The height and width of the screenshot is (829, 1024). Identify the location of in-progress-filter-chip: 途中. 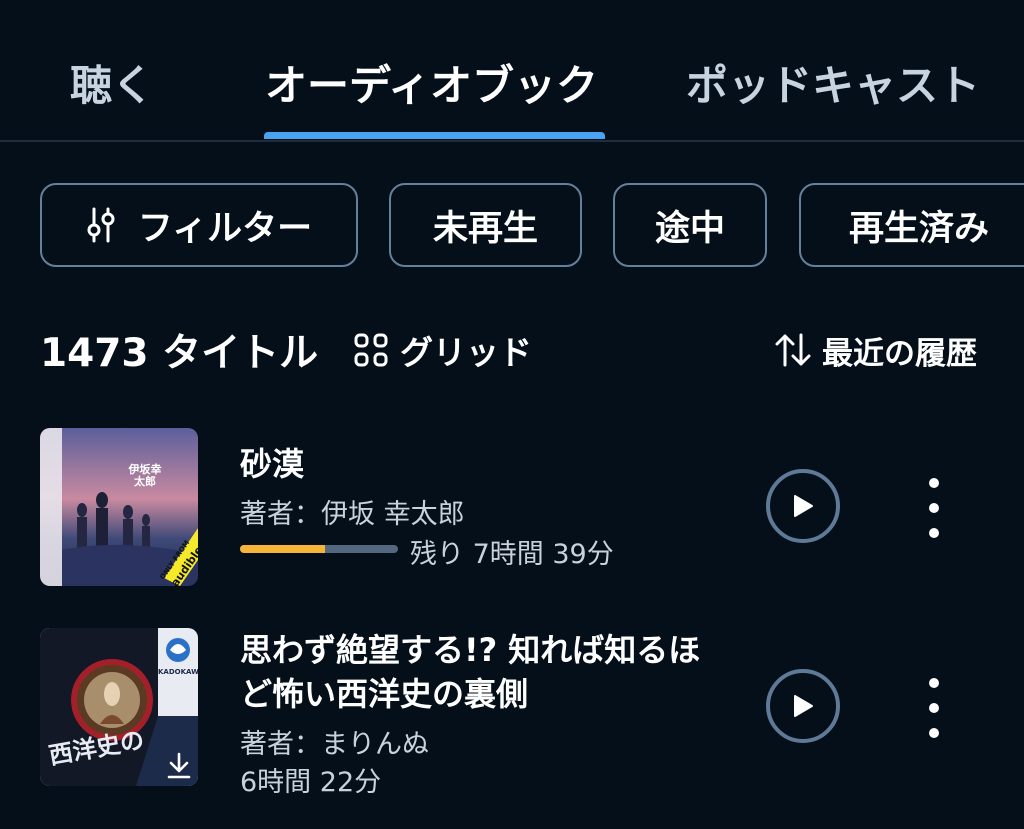
(690, 225).